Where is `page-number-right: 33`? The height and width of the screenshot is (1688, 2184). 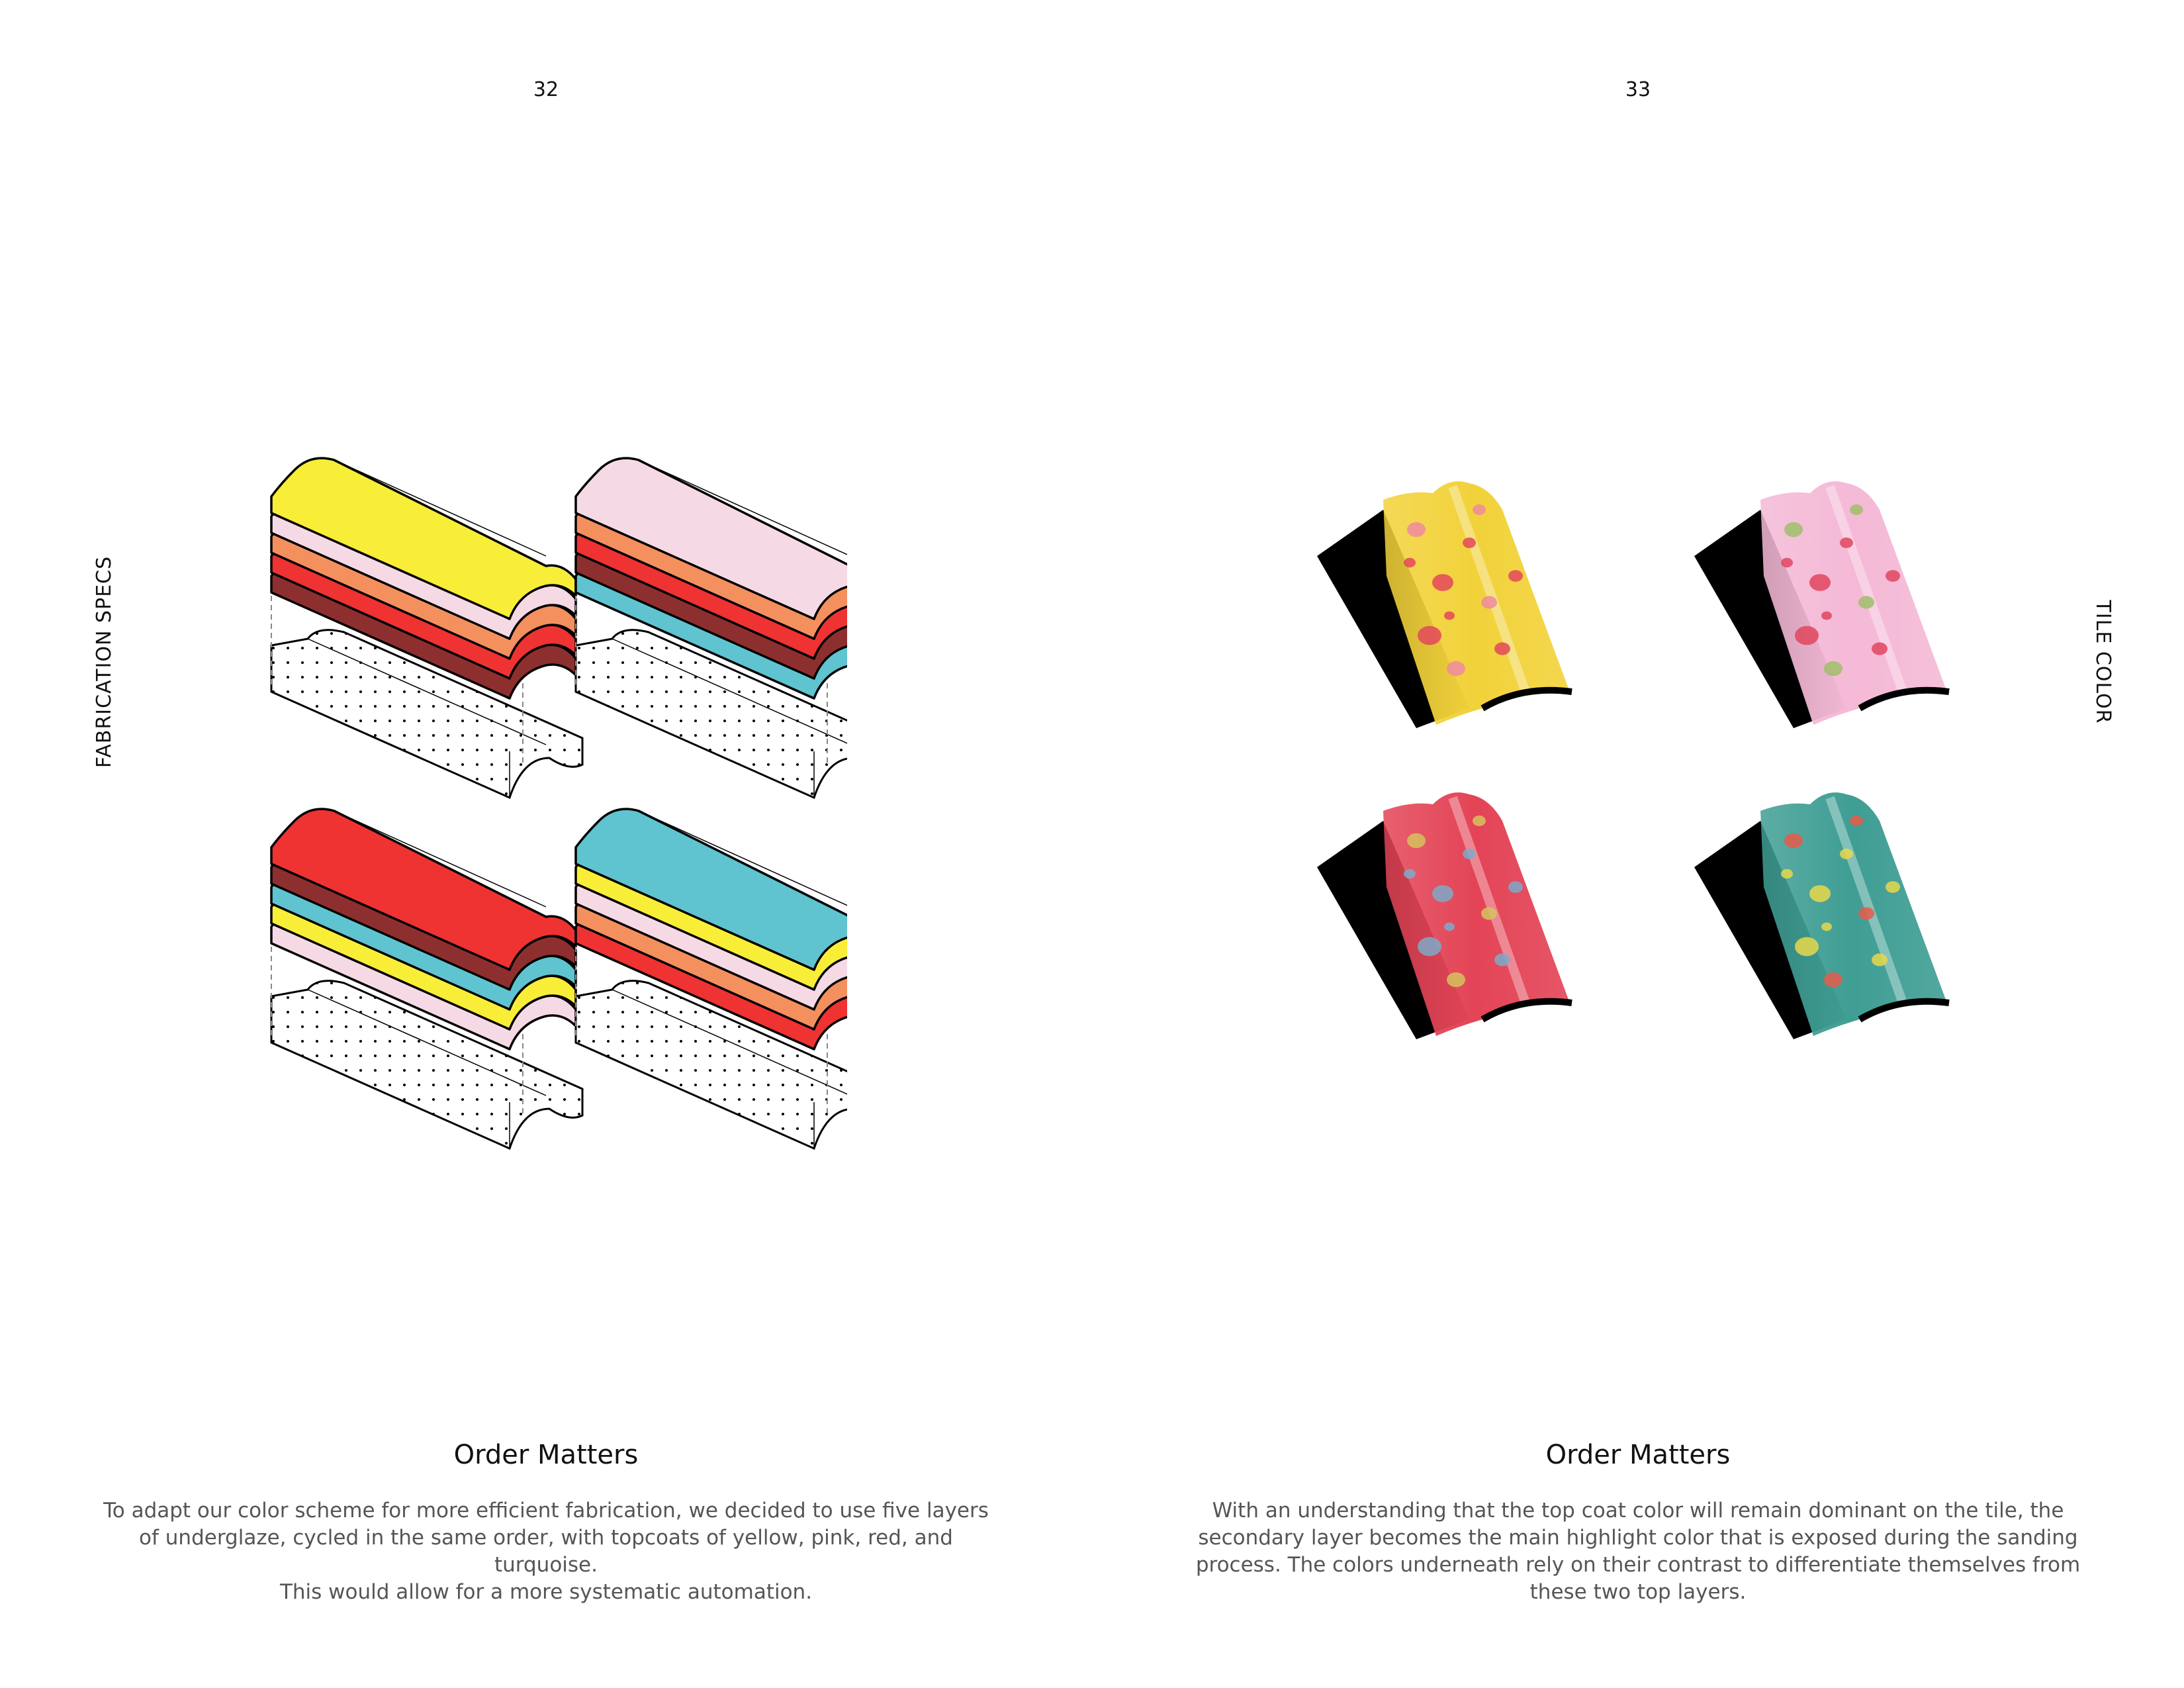 page-number-right: 33 is located at coordinates (1638, 89).